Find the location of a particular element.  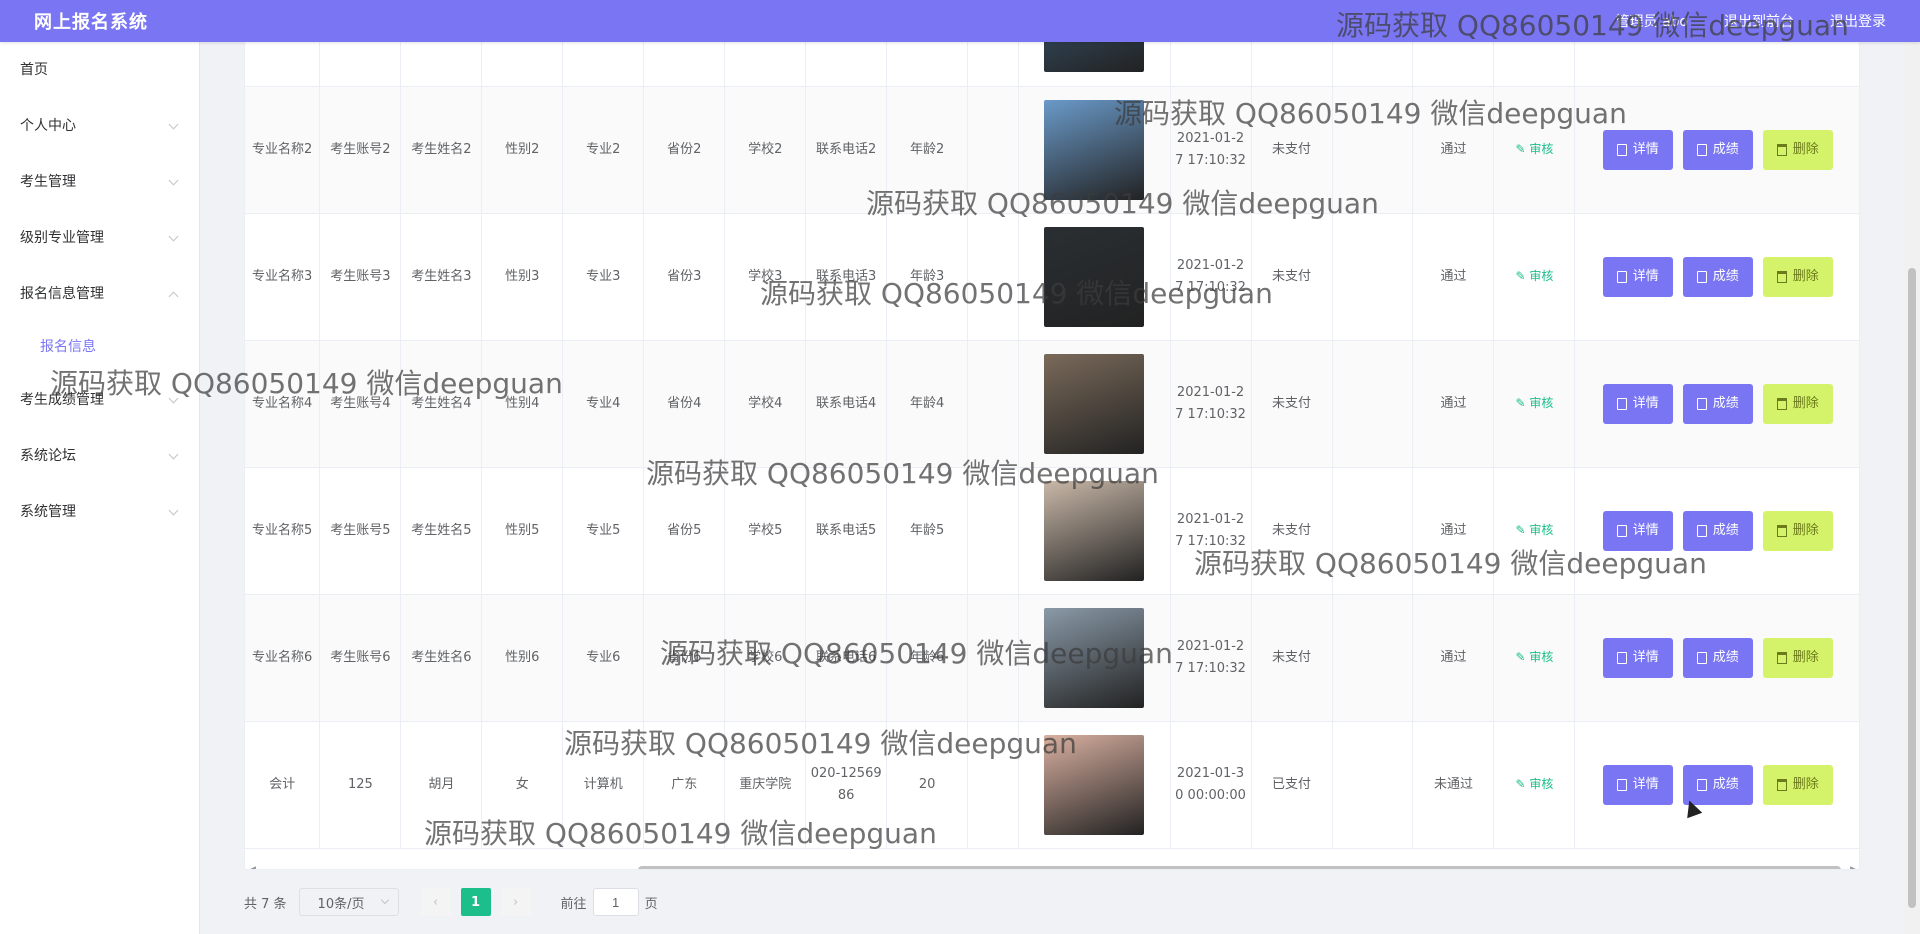

goto-page-input is located at coordinates (615, 902).